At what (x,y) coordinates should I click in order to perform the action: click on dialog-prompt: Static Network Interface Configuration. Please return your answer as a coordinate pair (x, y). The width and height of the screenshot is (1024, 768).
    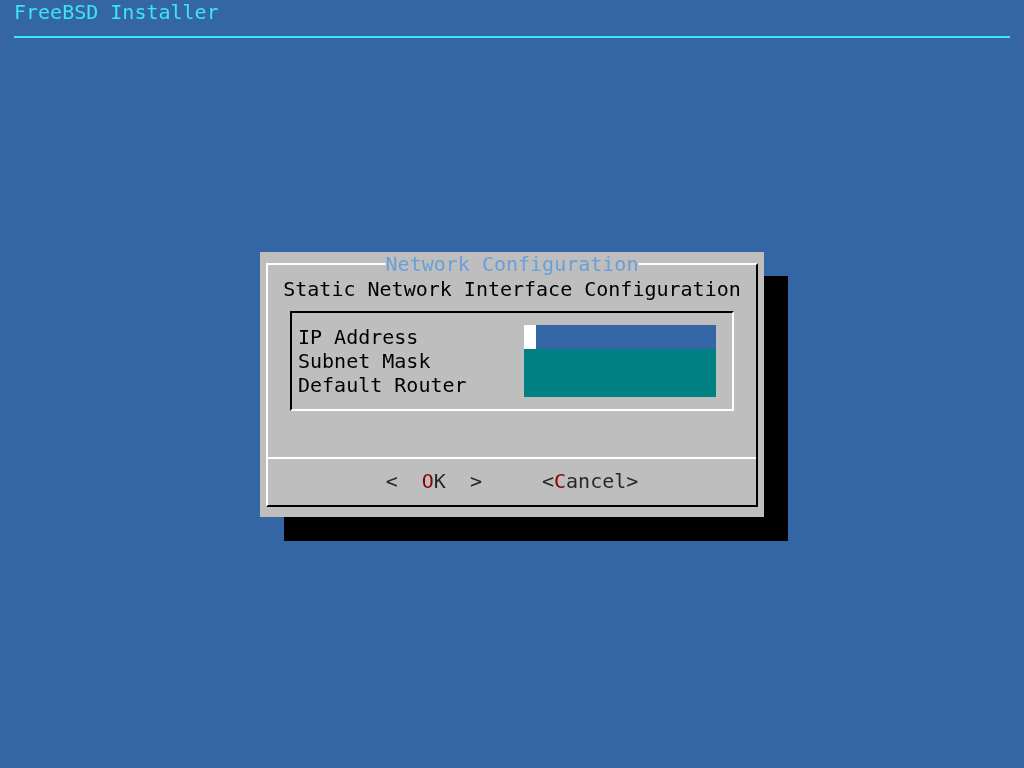
    Looking at the image, I should click on (512, 288).